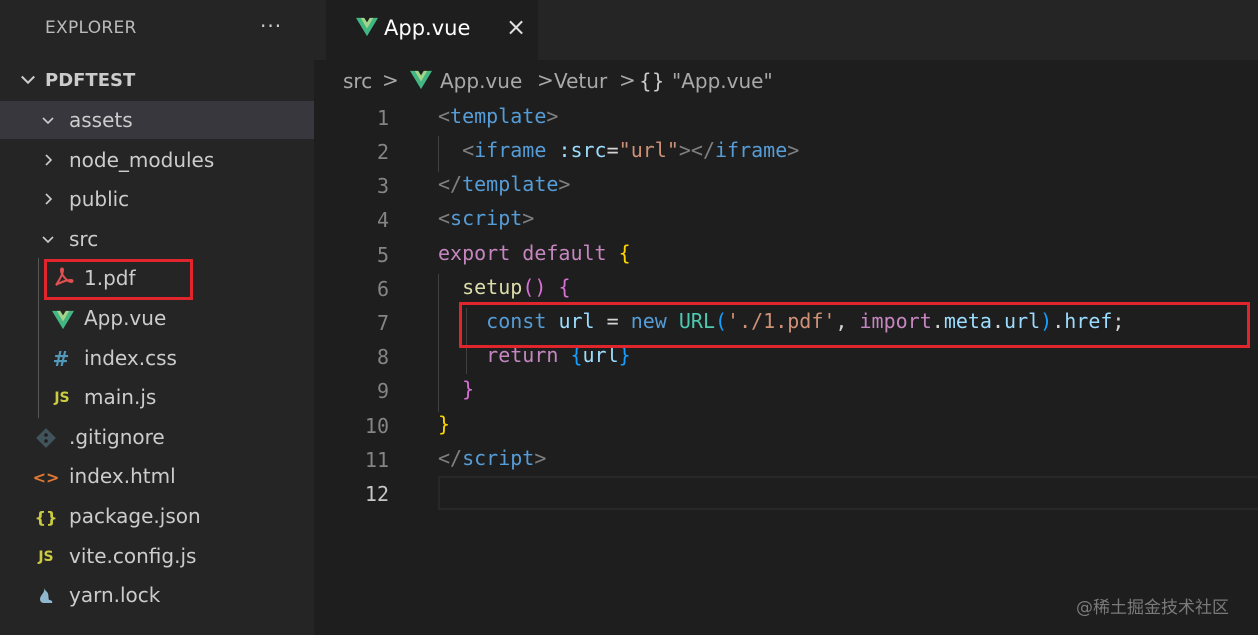 The width and height of the screenshot is (1258, 635). I want to click on yarn-icon, so click(46, 595).